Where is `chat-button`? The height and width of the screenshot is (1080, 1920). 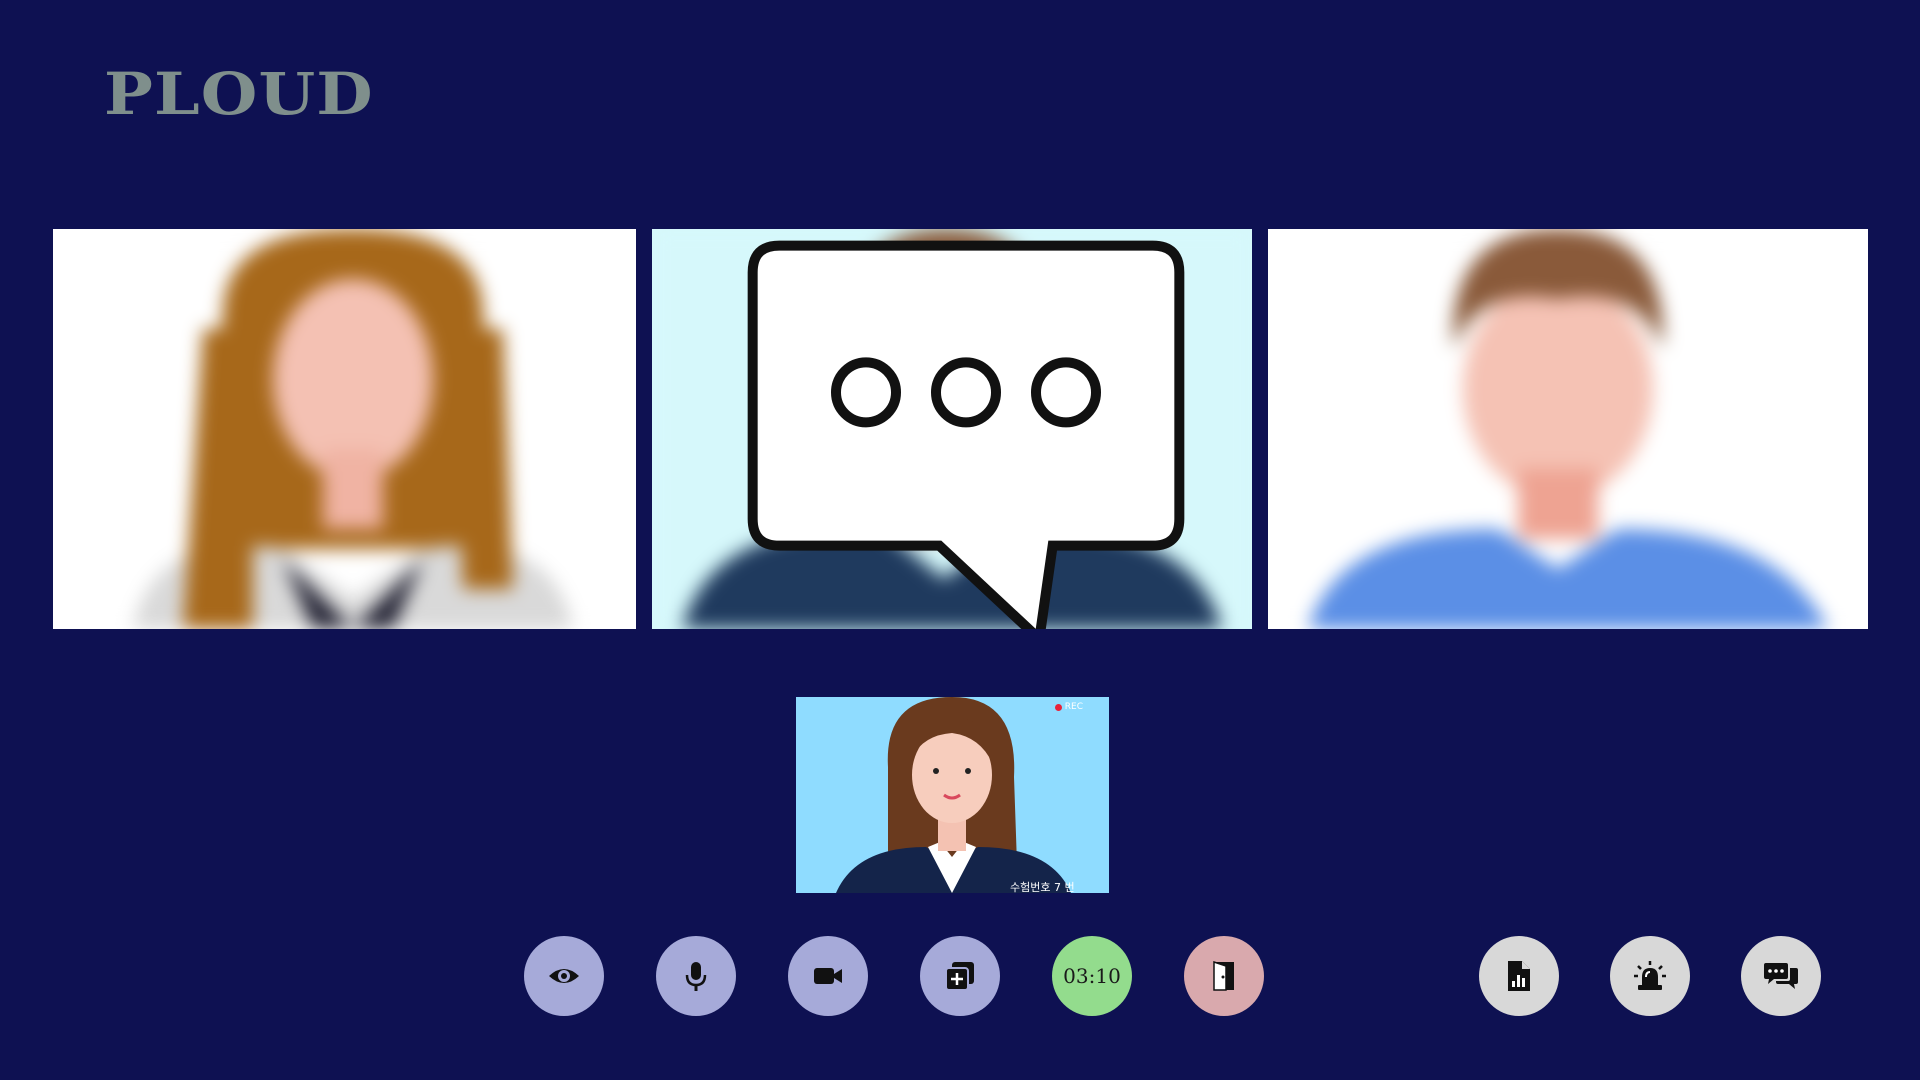 chat-button is located at coordinates (1781, 976).